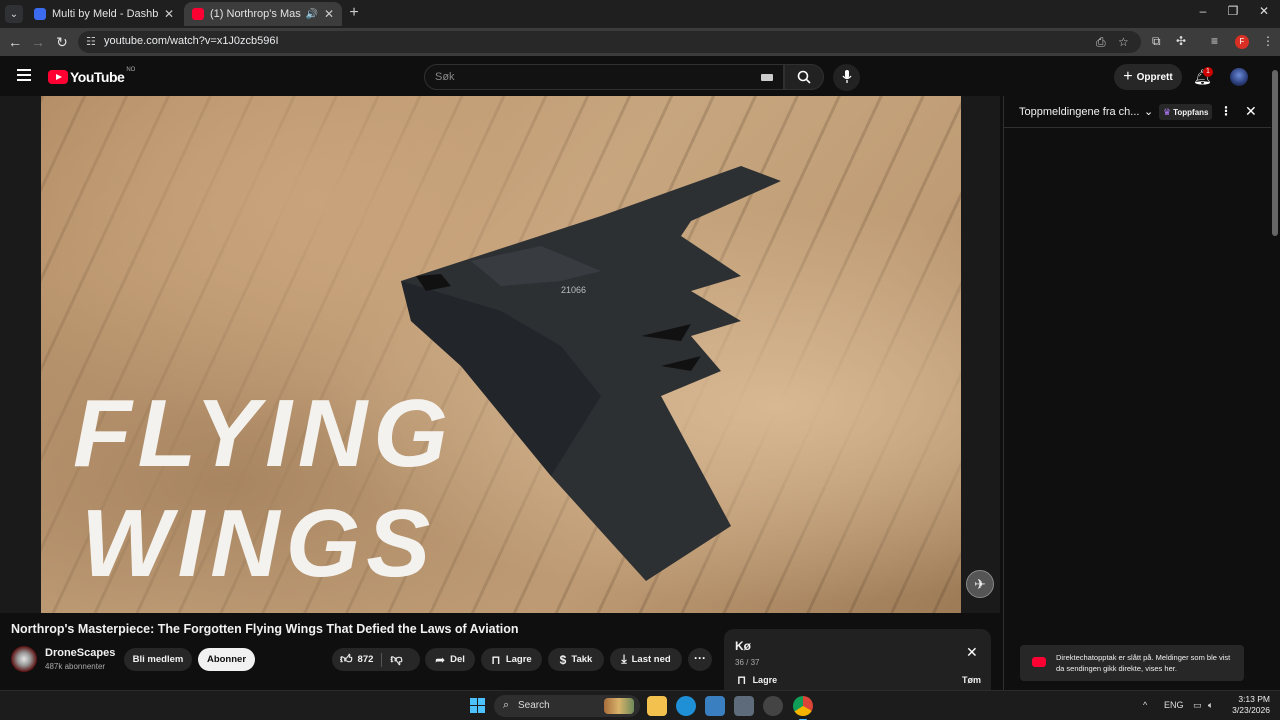 This screenshot has width=1280, height=720. I want to click on back-button: ←, so click(15, 42).